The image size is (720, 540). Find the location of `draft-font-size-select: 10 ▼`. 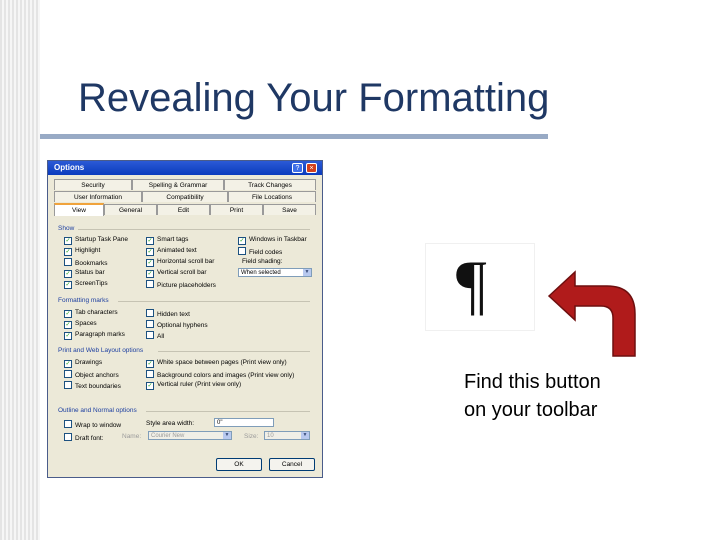

draft-font-size-select: 10 ▼ is located at coordinates (287, 435).